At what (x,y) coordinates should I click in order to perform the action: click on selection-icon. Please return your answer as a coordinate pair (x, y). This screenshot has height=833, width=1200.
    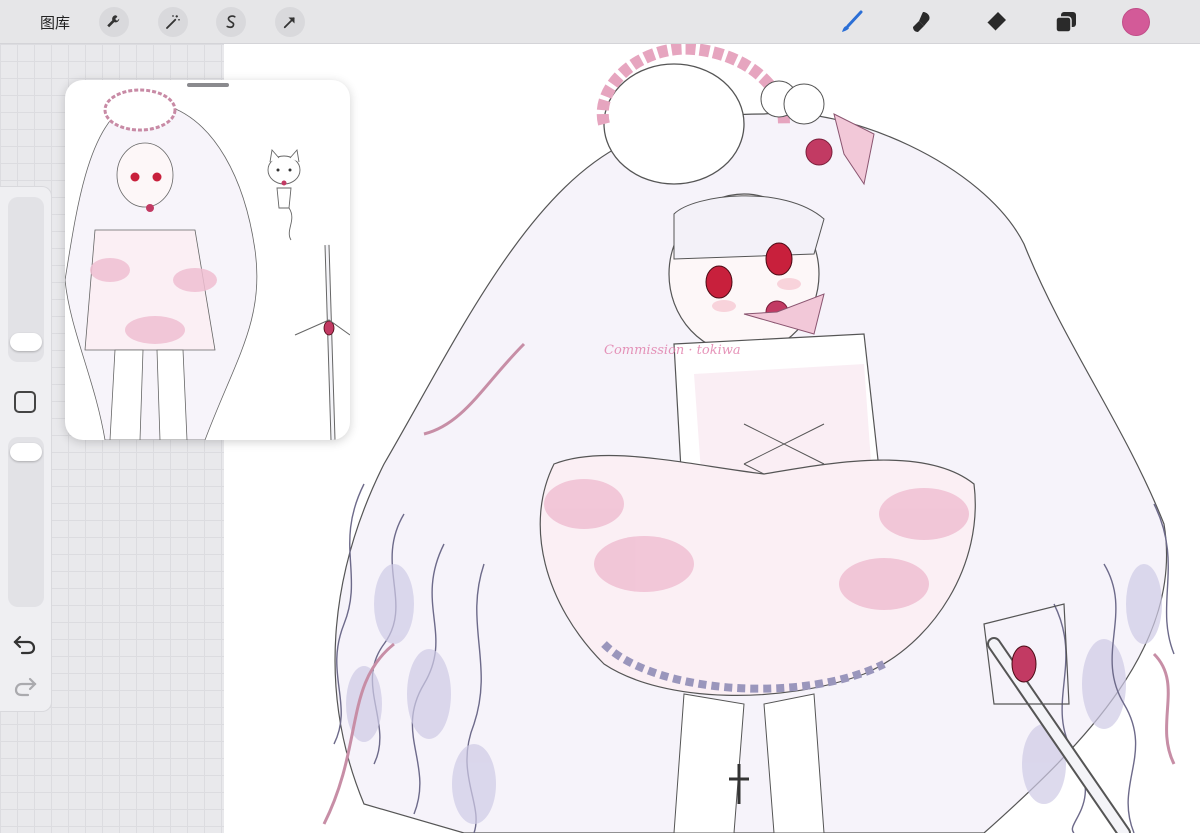
    Looking at the image, I should click on (231, 22).